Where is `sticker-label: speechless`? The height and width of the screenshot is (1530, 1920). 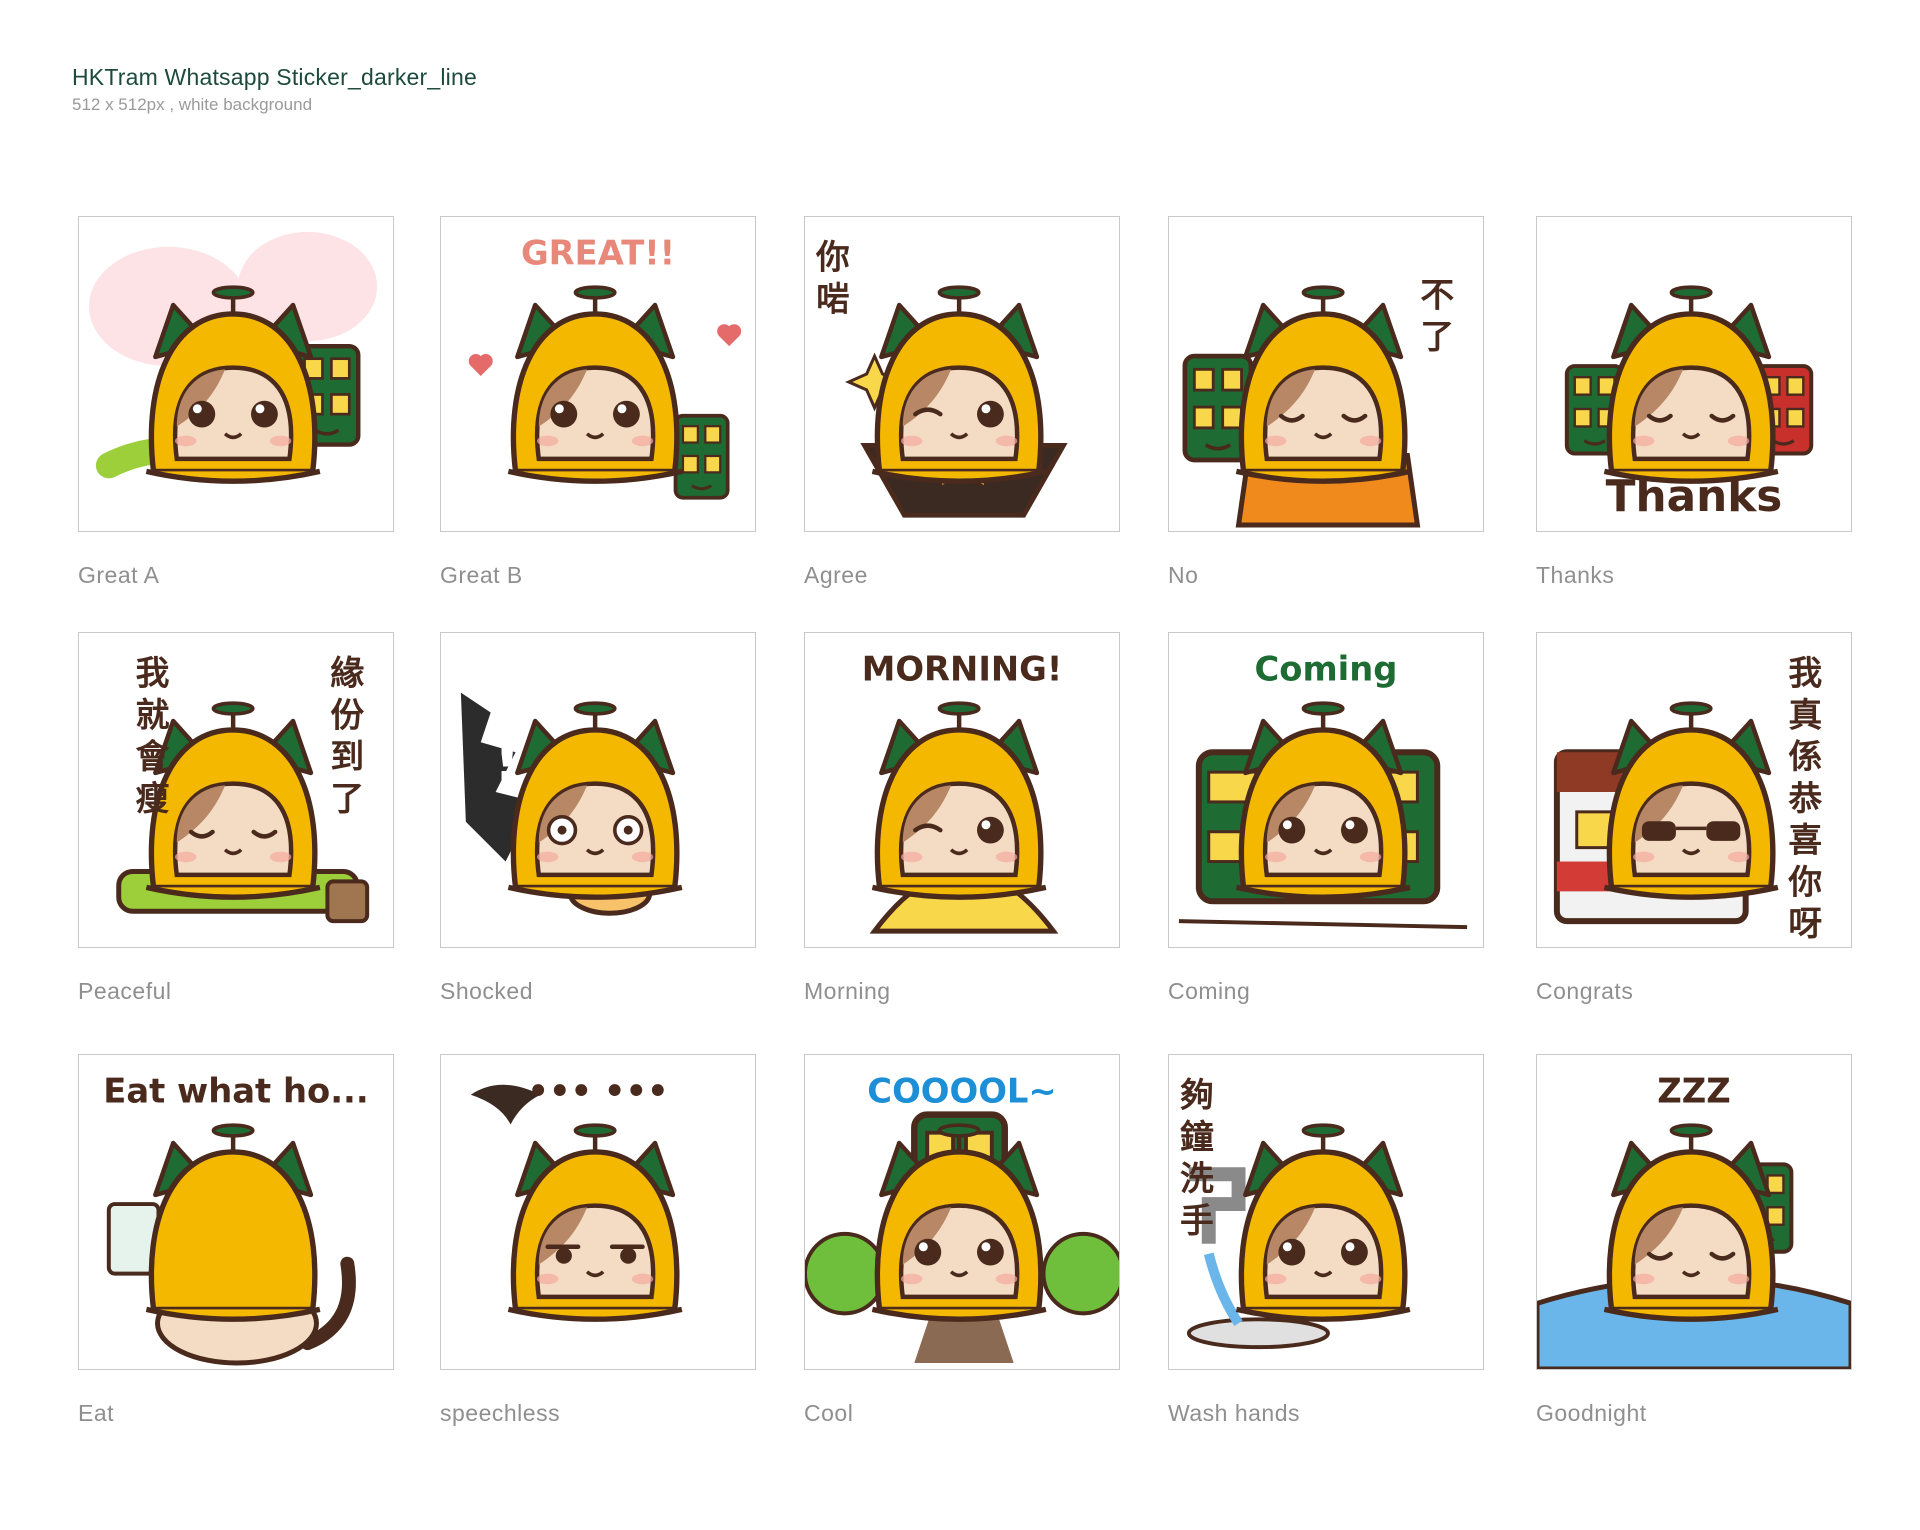 sticker-label: speechless is located at coordinates (500, 1413).